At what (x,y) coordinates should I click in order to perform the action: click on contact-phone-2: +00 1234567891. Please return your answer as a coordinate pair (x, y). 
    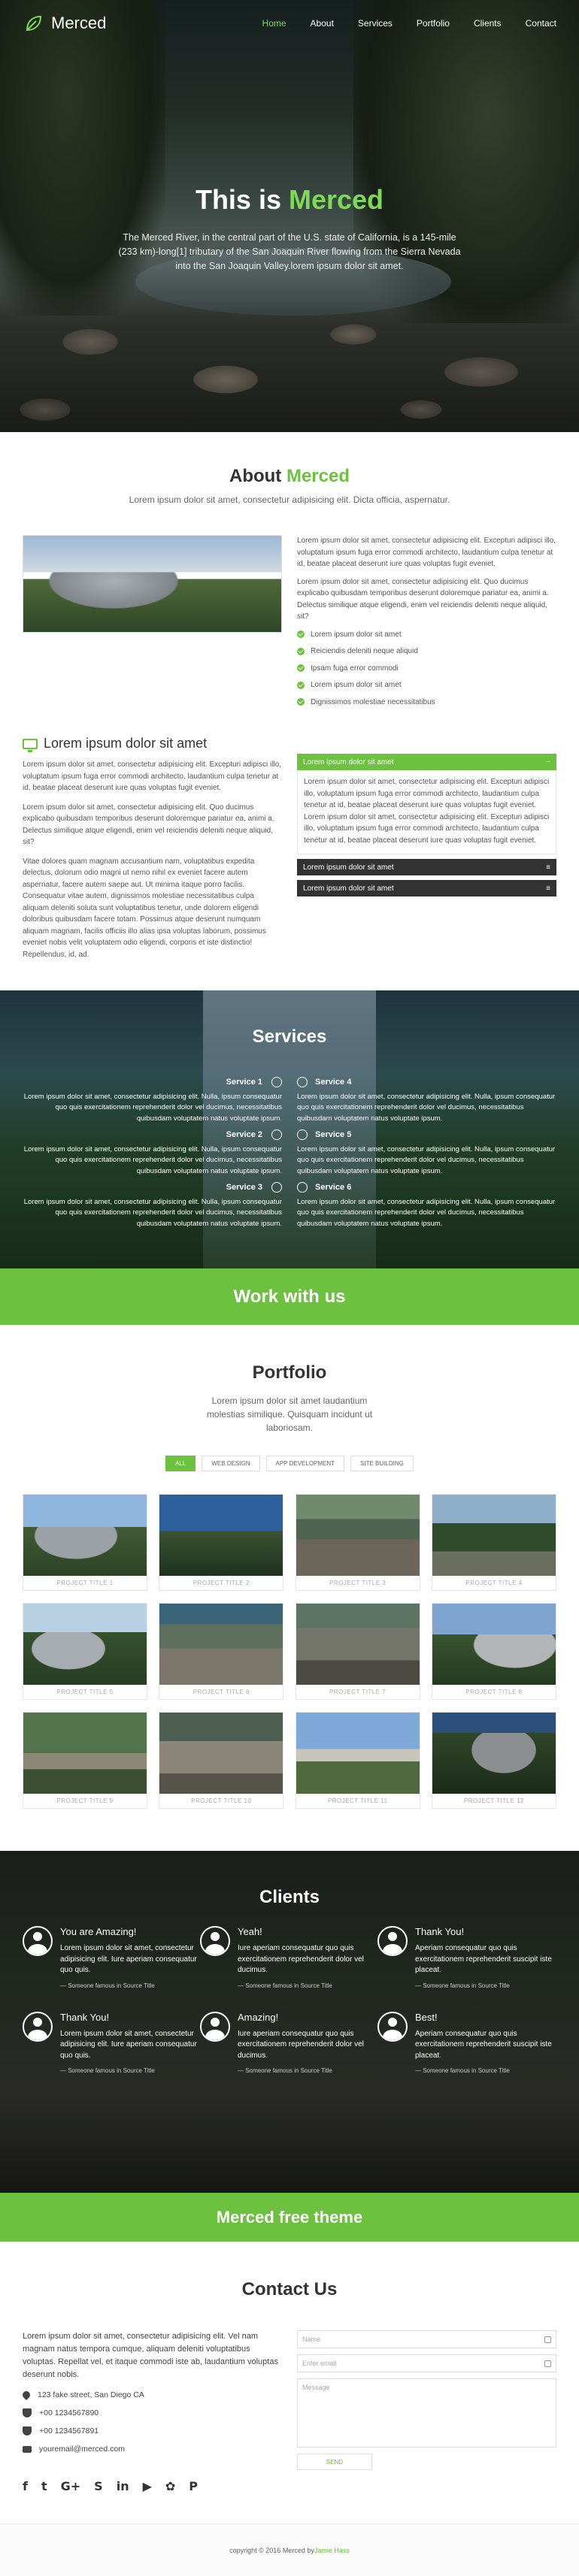
    Looking at the image, I should click on (152, 2431).